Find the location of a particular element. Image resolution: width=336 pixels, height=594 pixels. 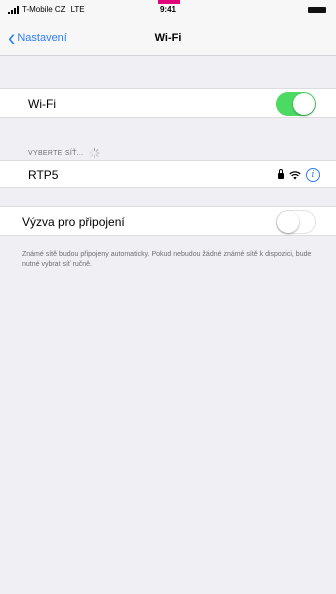

navigation-bar: ‹ Nastavení Wi-Fi is located at coordinates (168, 38).